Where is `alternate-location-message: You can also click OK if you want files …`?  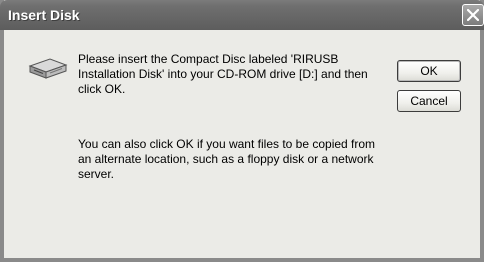
alternate-location-message: You can also click OK if you want files … is located at coordinates (227, 159).